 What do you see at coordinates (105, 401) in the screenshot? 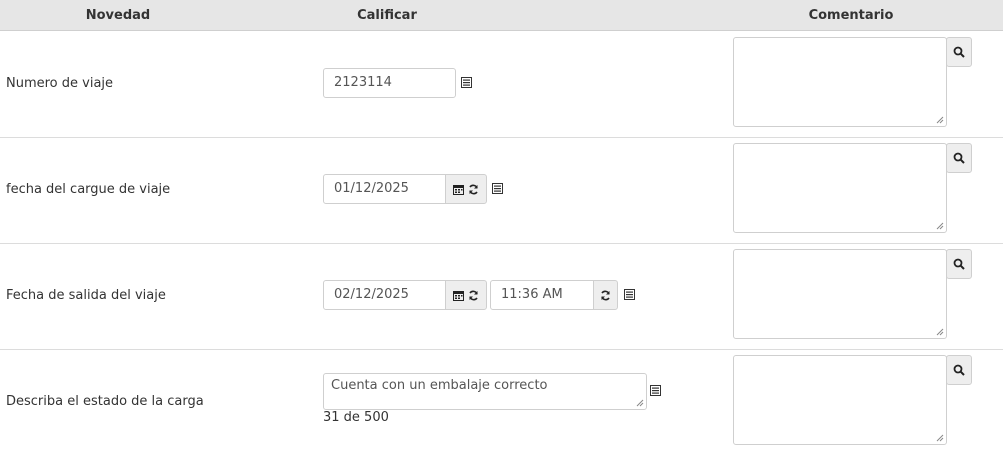
I see `row-label: Describa el estado de la carga` at bounding box center [105, 401].